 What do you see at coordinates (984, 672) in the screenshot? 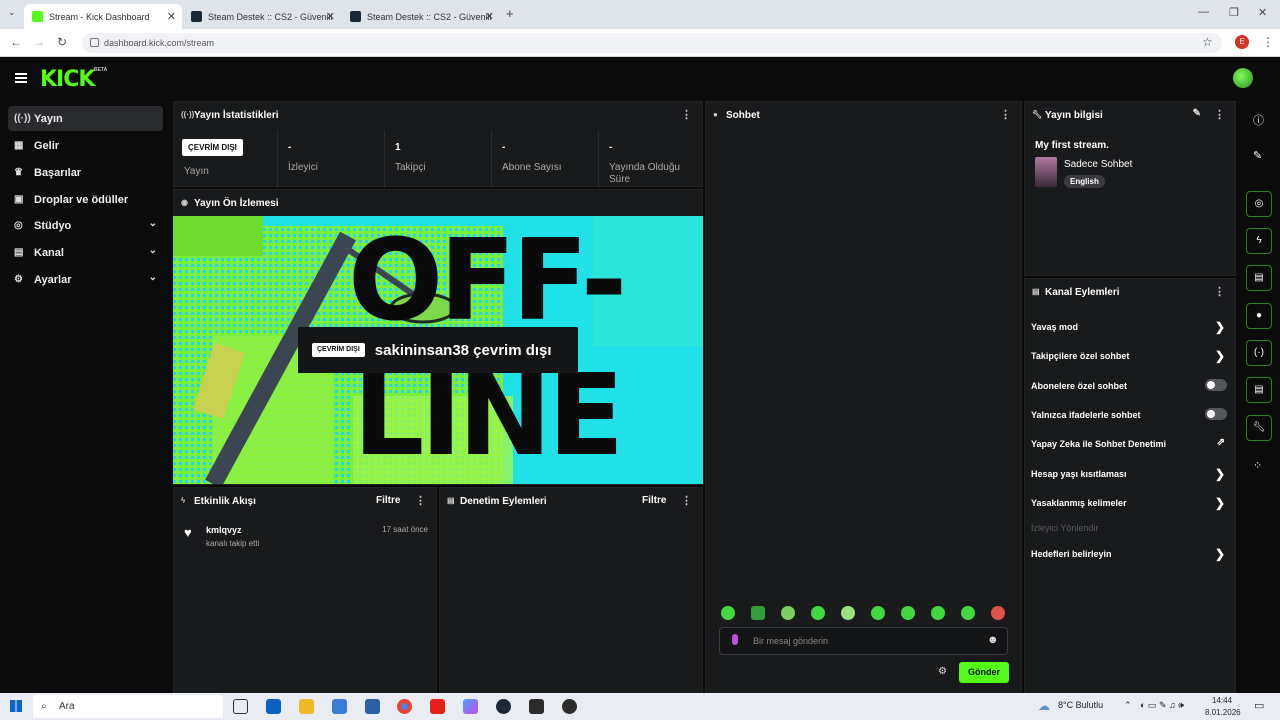
I see `send-button: Gönder` at bounding box center [984, 672].